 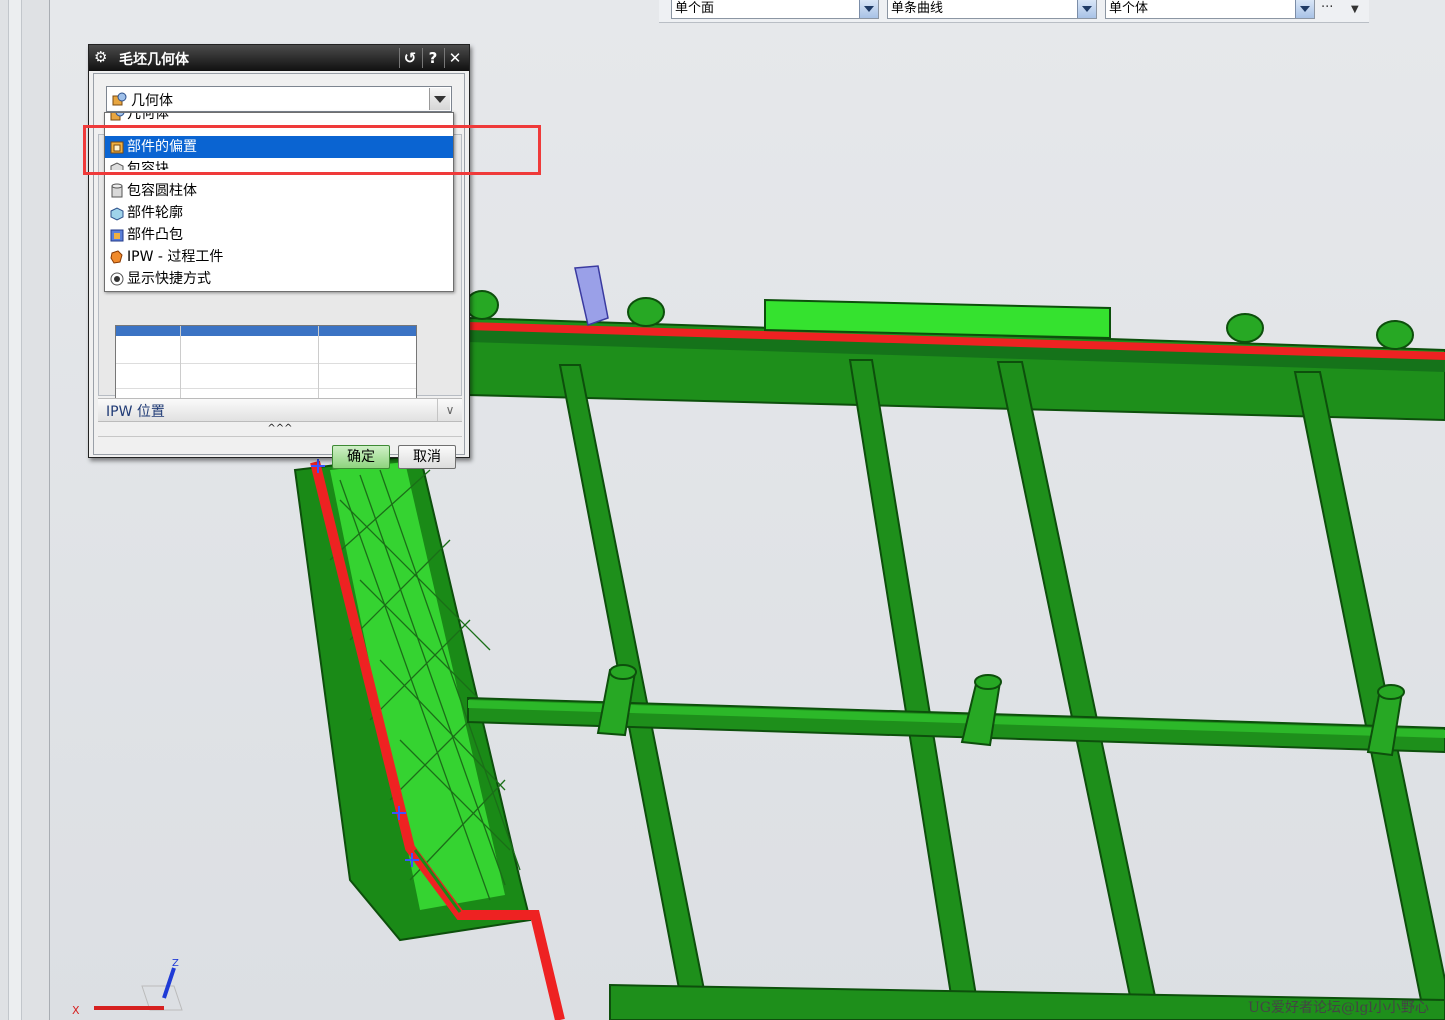 I want to click on table-selected-row, so click(x=266, y=331).